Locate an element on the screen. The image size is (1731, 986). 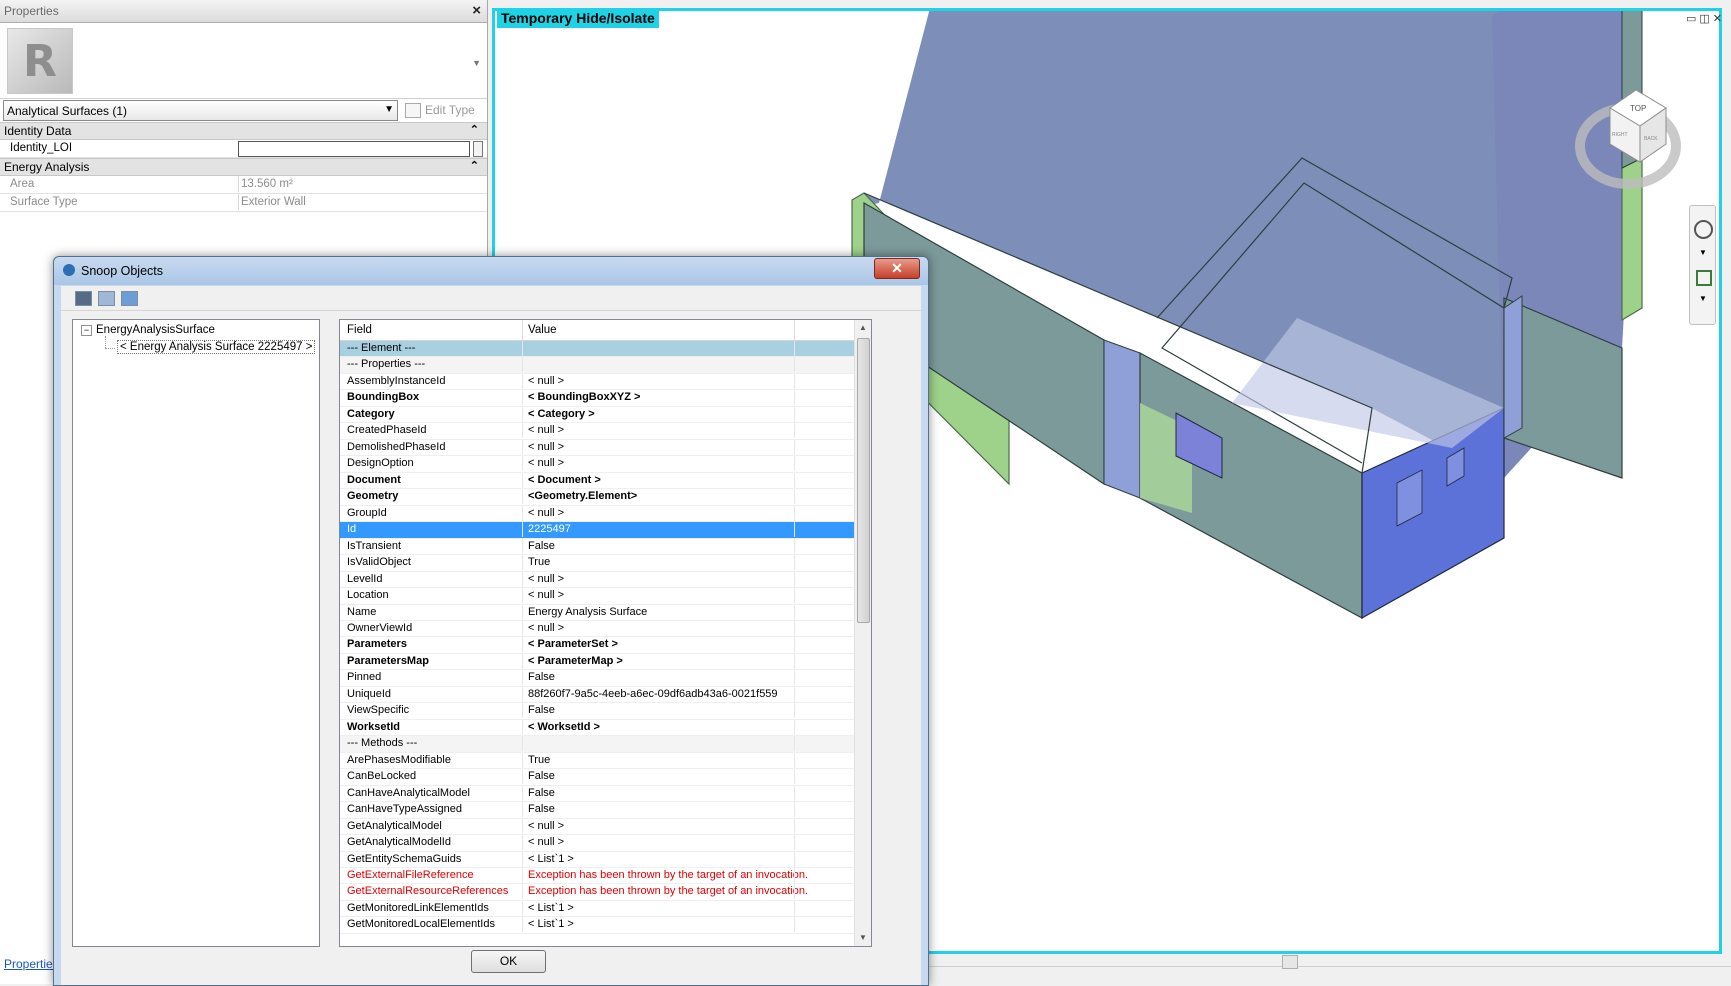
copy-icon is located at coordinates (129, 298).